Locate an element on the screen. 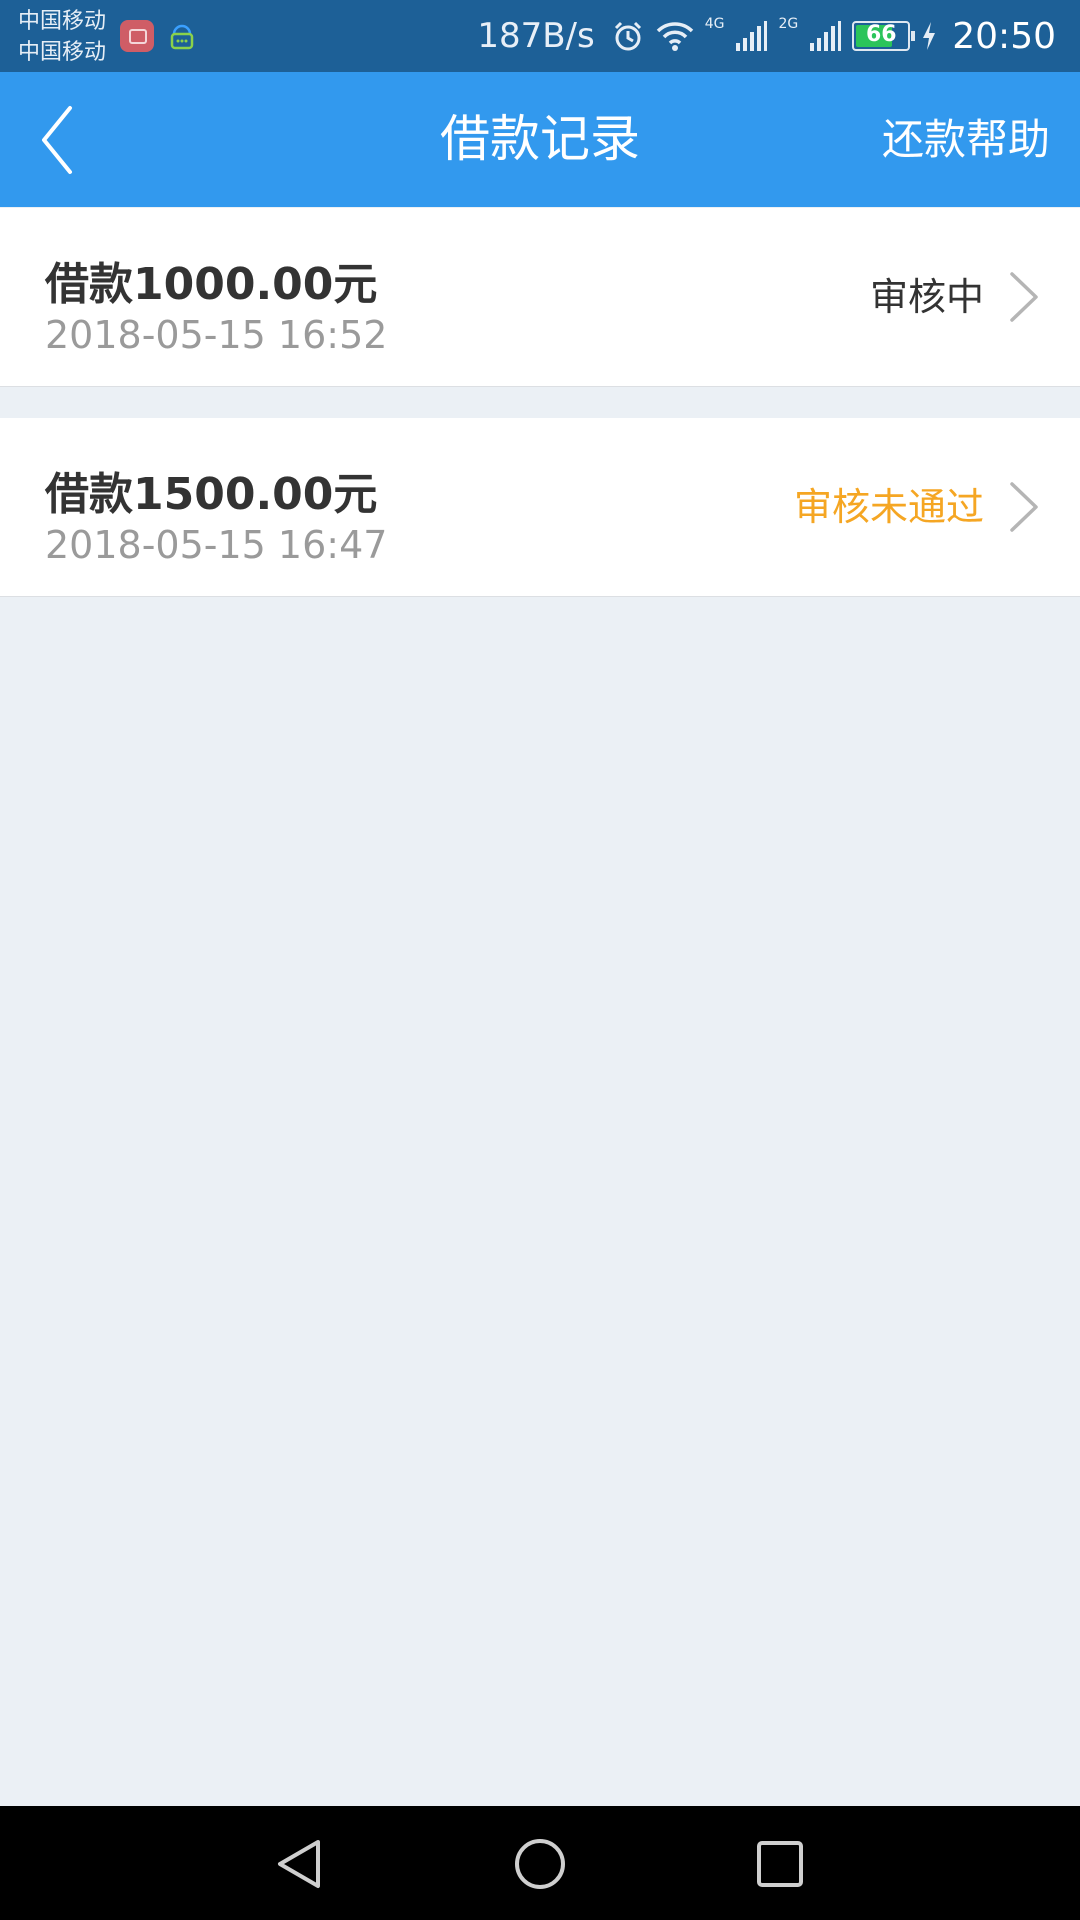 Image resolution: width=1080 pixels, height=1920 pixels. record-amount: 借款1000.00元 is located at coordinates (211, 284).